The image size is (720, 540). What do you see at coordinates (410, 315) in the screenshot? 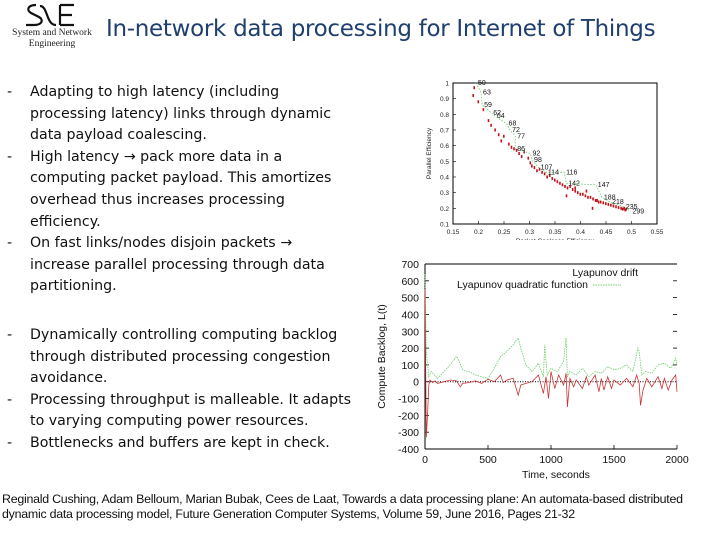
I see `y-tick-label: 400` at bounding box center [410, 315].